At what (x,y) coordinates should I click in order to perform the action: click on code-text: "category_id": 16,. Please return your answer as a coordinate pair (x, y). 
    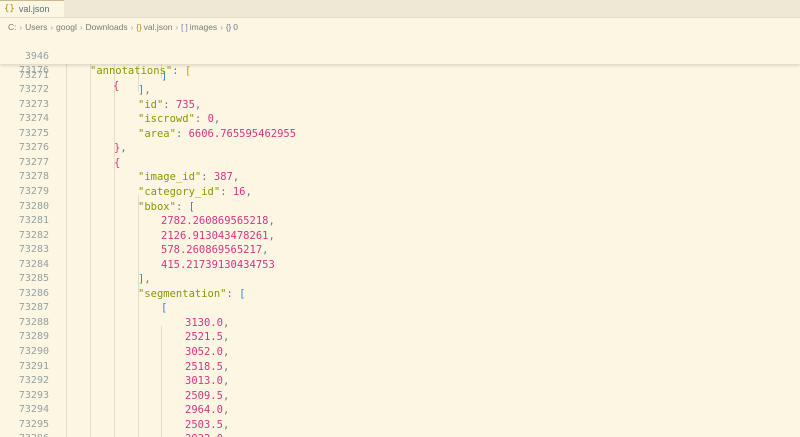
    Looking at the image, I should click on (195, 191).